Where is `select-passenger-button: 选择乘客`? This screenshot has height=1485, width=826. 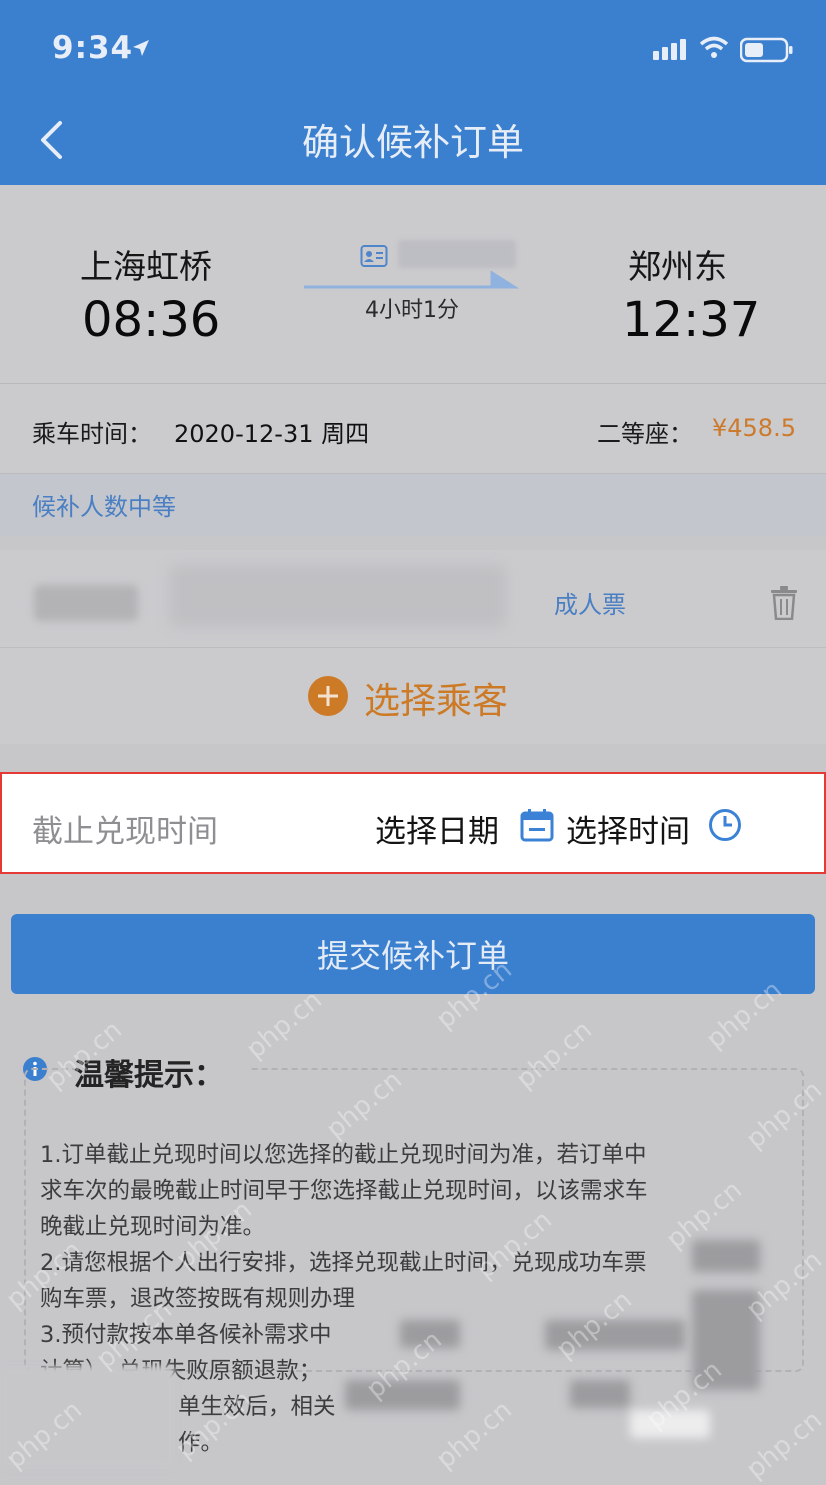
select-passenger-button: 选择乘客 is located at coordinates (436, 698).